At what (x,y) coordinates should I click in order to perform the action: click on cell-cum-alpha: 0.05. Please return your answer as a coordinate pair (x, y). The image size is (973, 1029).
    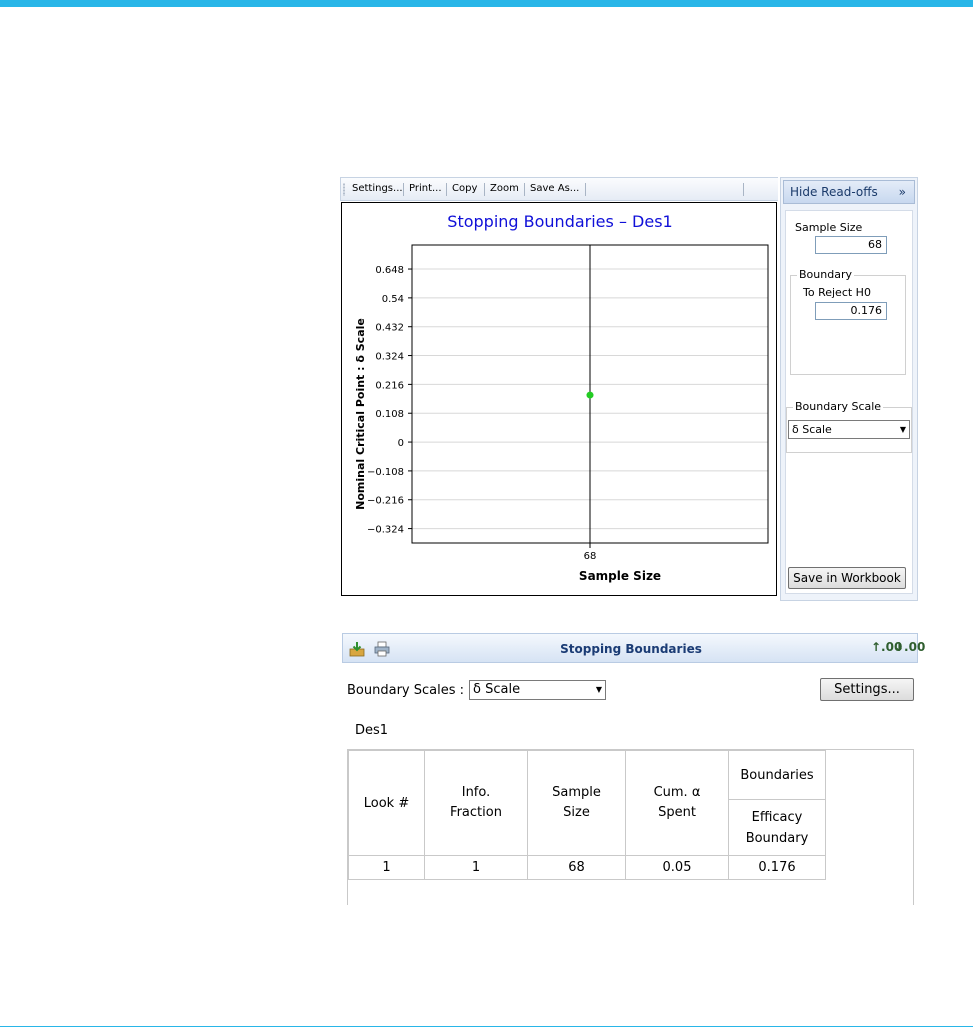
    Looking at the image, I should click on (677, 867).